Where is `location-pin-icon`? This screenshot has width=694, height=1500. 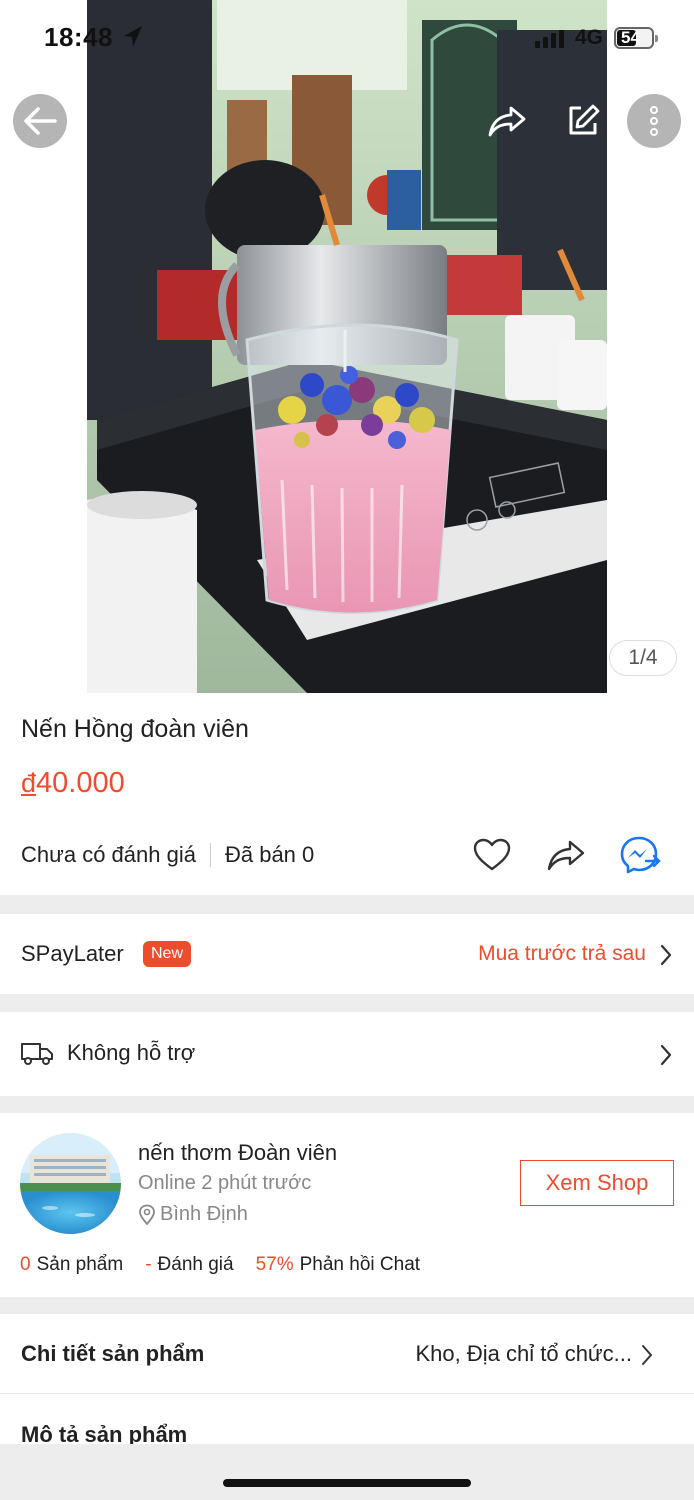 location-pin-icon is located at coordinates (147, 1214).